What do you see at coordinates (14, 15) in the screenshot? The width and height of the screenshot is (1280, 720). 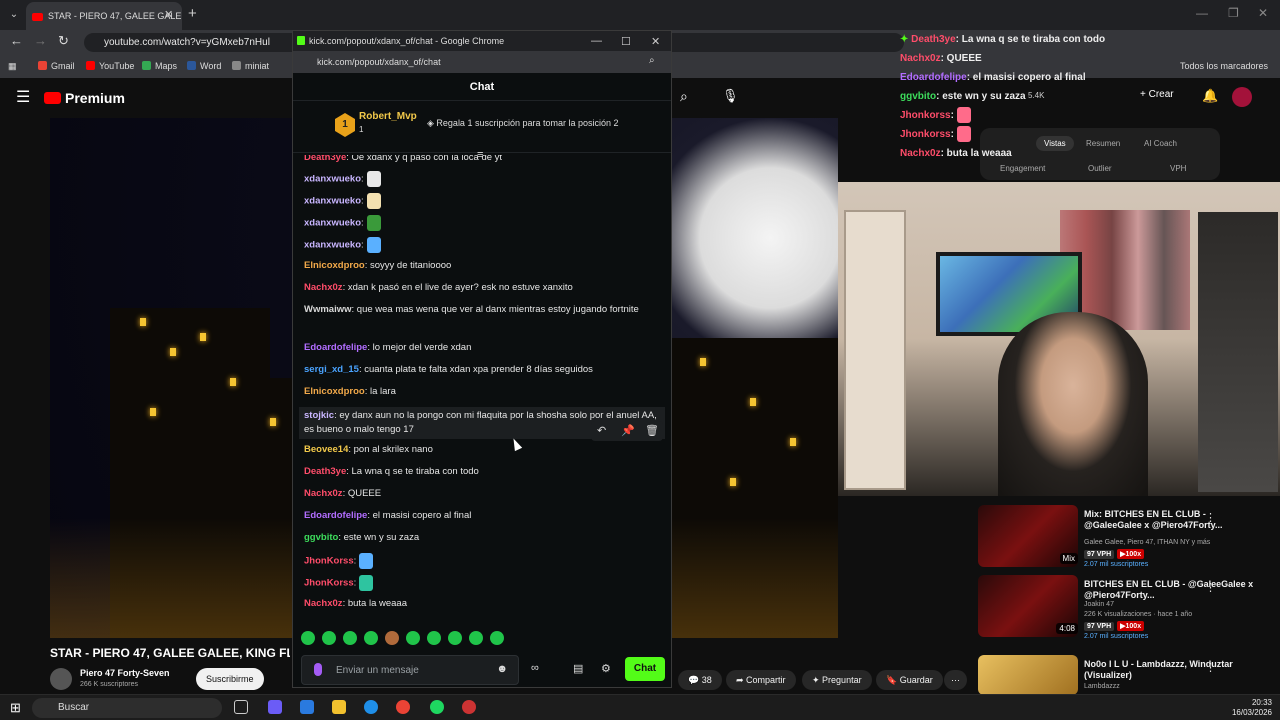 I see `tab-search-icon: ⌄` at bounding box center [14, 15].